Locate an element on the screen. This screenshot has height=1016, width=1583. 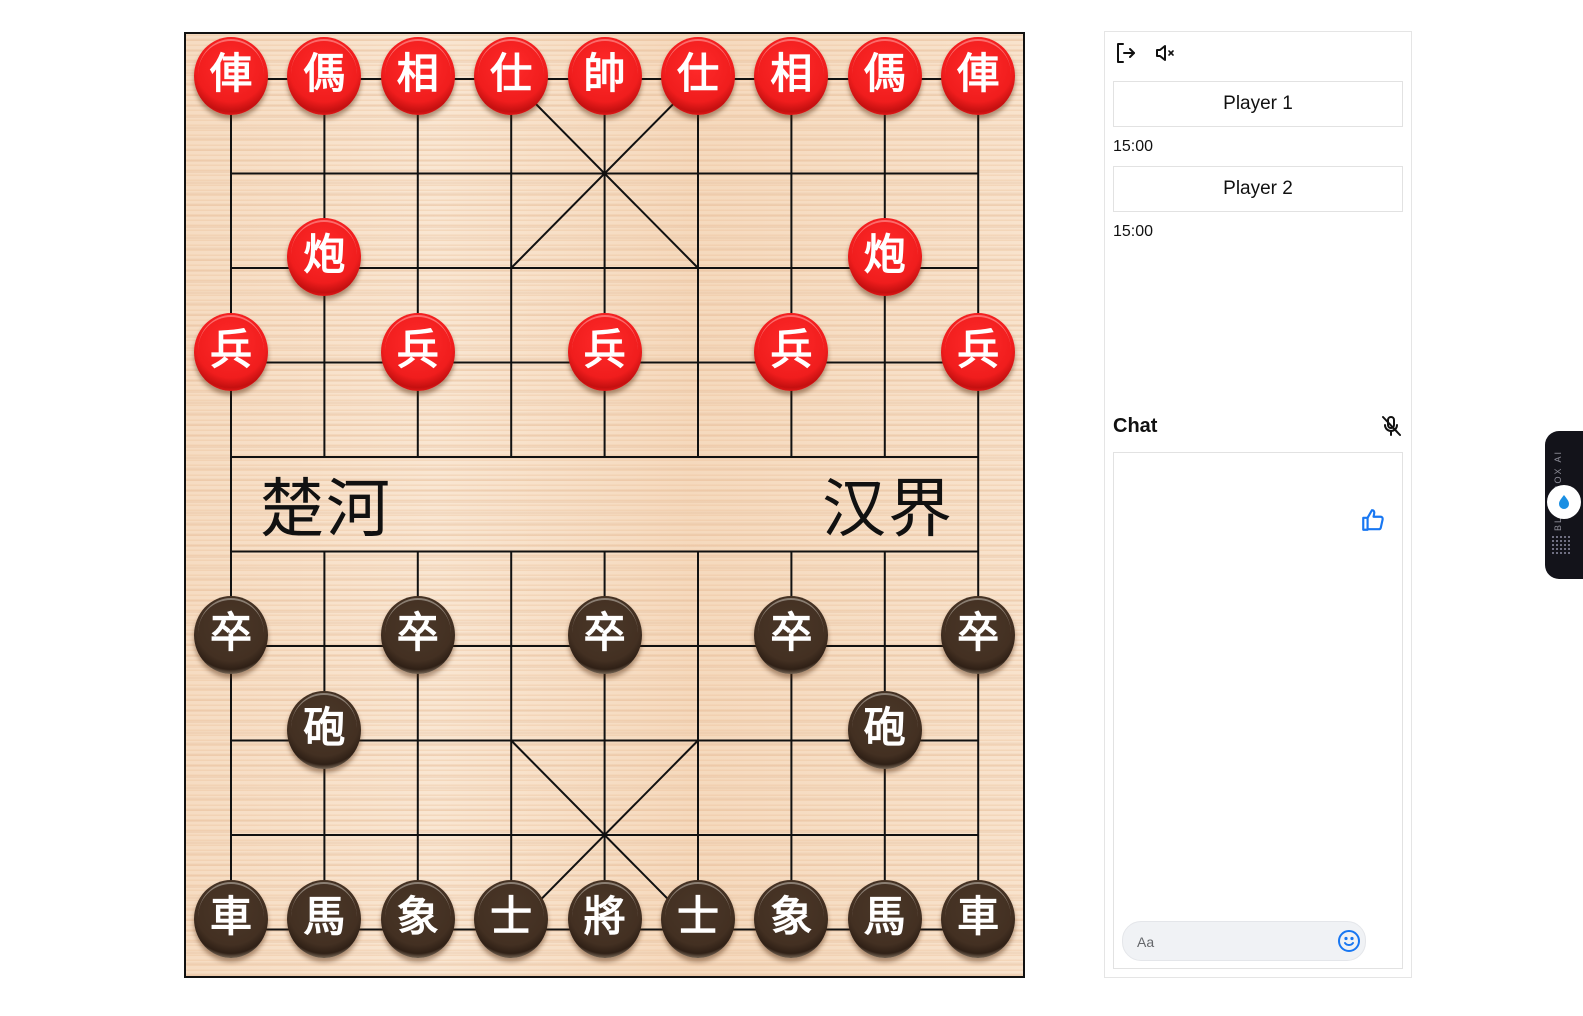
piece-red: 帥 is located at coordinates (604, 77).